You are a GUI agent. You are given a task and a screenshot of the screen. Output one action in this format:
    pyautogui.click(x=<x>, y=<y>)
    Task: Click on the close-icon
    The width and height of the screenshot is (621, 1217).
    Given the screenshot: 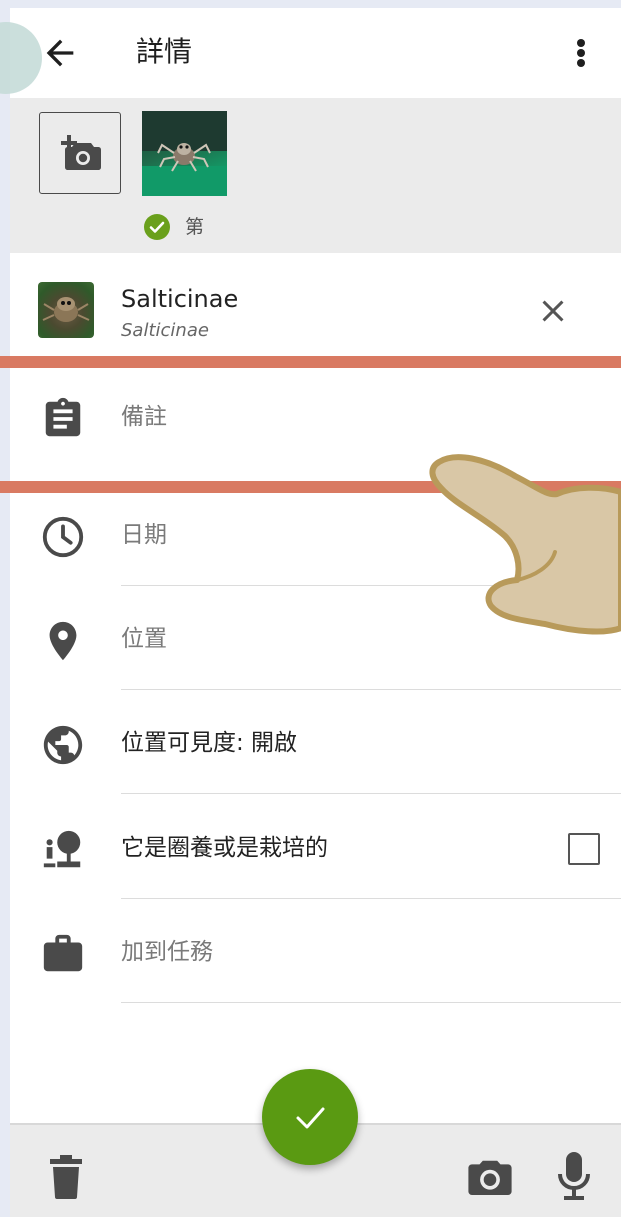 What is the action you would take?
    pyautogui.click(x=553, y=311)
    